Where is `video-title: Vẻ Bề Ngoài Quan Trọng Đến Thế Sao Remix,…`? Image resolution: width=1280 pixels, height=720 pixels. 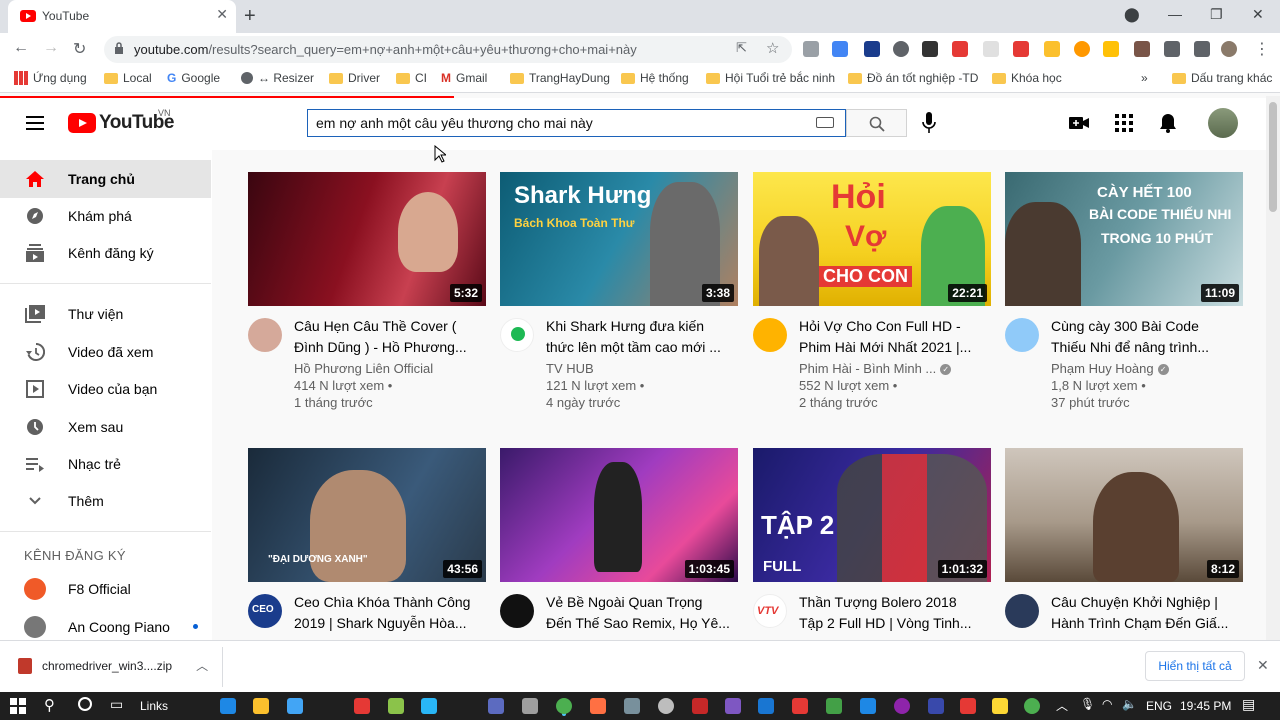 video-title: Vẻ Bề Ngoài Quan Trọng Đến Thế Sao Remix,… is located at coordinates (638, 613).